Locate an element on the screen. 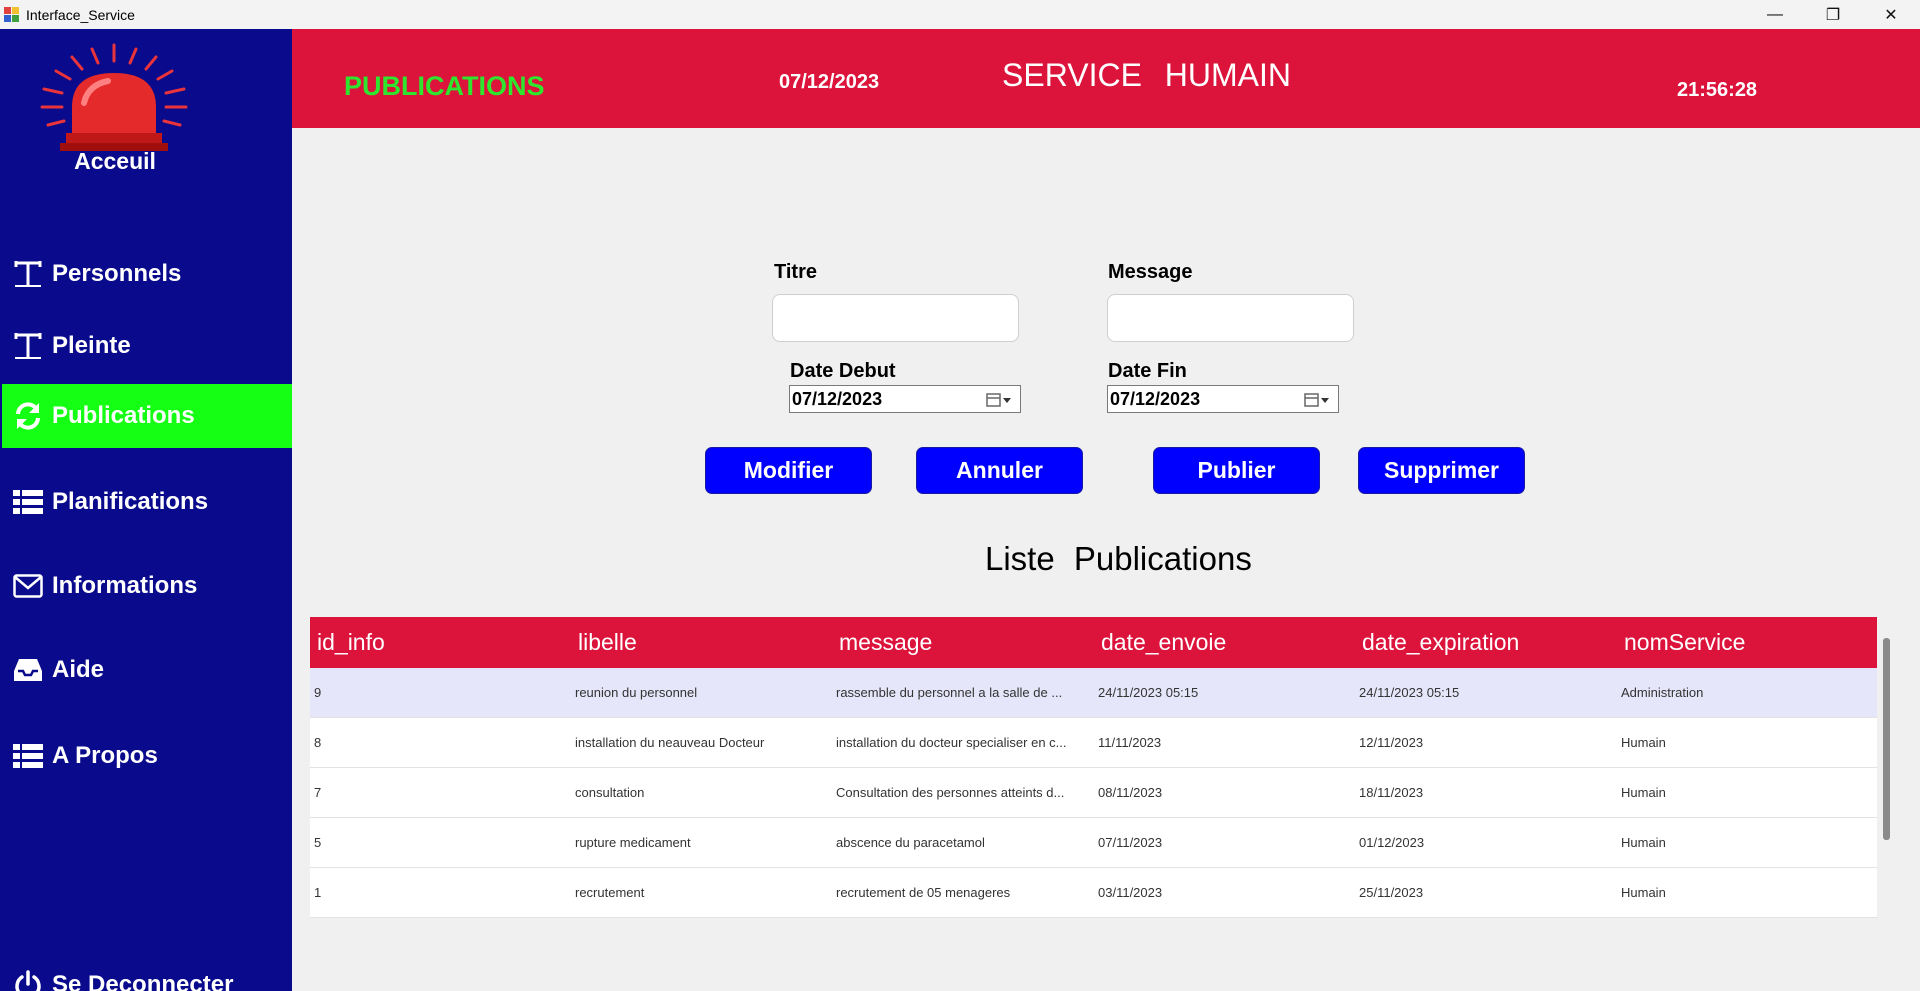 This screenshot has width=1920, height=991. table-cell: recrutement de 05 menageres is located at coordinates (923, 892).